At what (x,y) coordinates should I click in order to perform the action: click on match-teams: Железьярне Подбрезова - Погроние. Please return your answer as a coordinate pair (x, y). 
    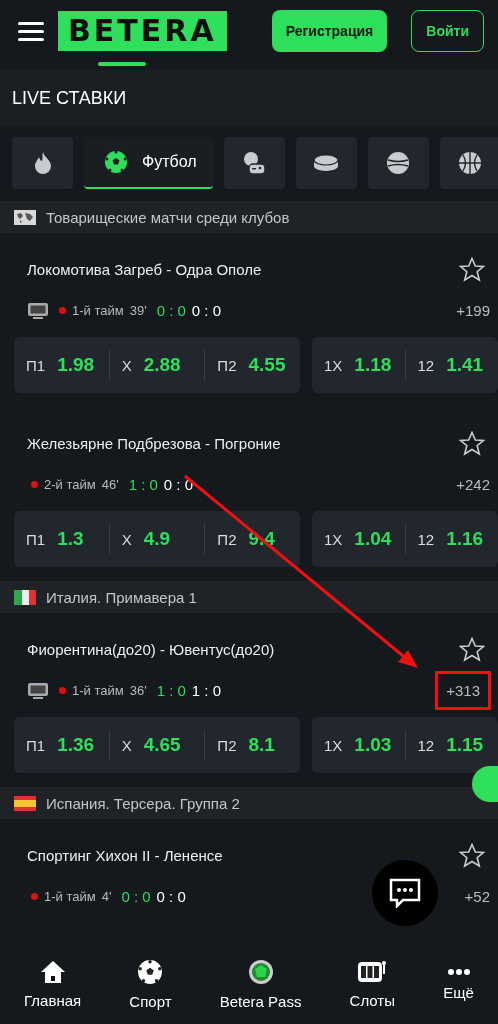
    Looking at the image, I should click on (154, 443).